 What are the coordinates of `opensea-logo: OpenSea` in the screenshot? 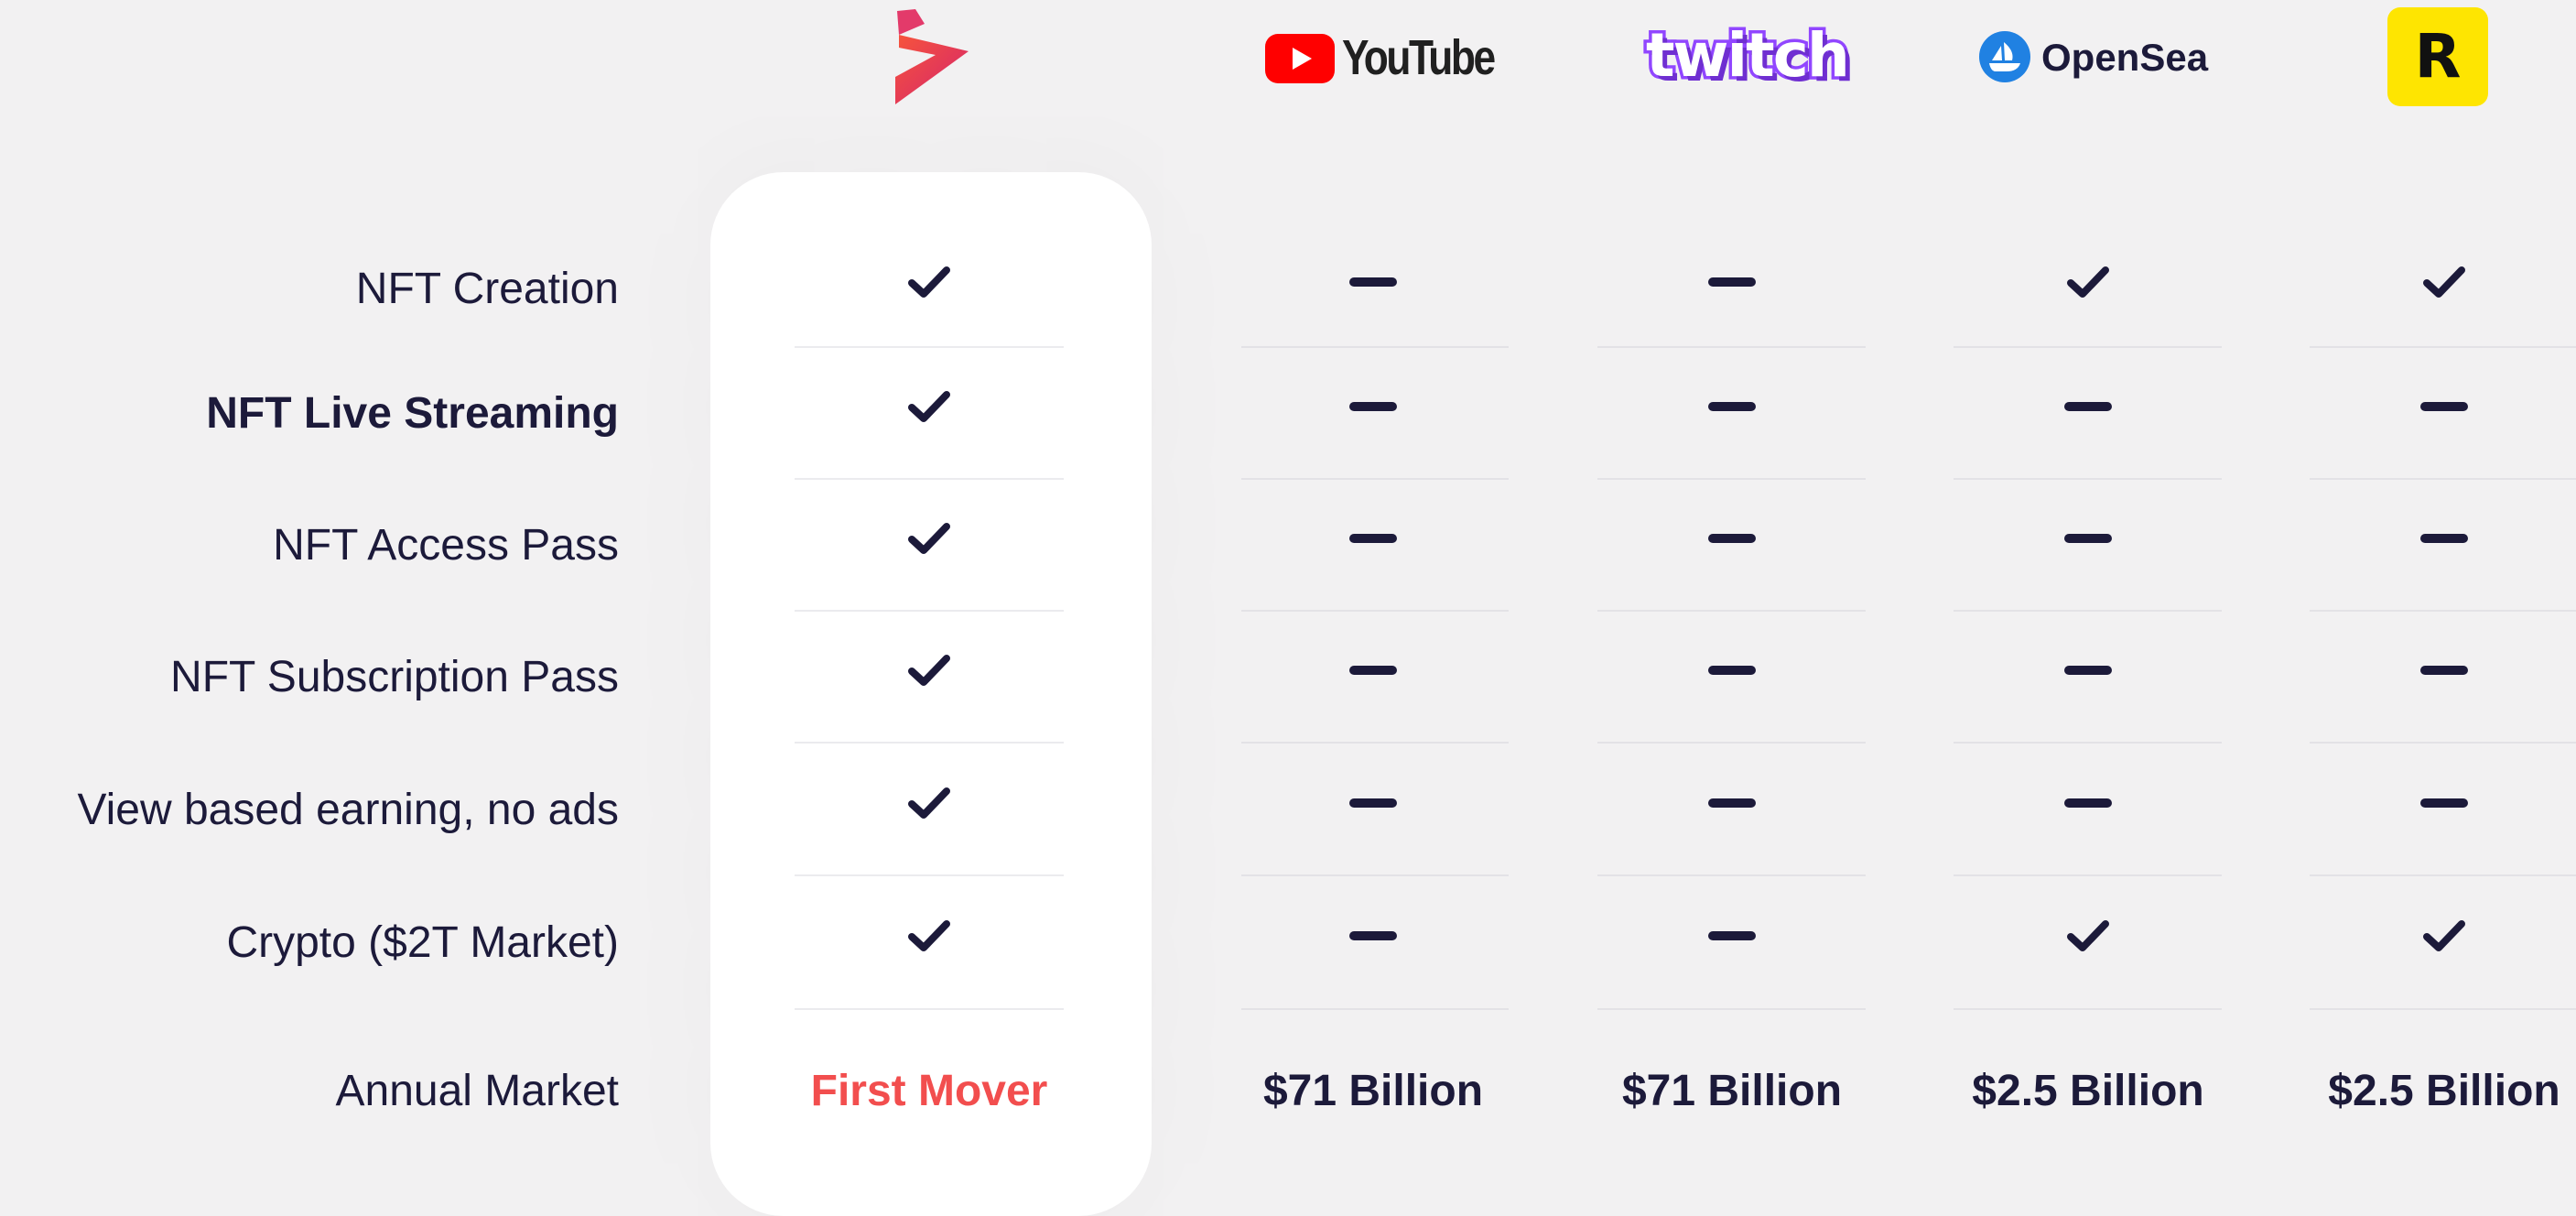 It's located at (2098, 57).